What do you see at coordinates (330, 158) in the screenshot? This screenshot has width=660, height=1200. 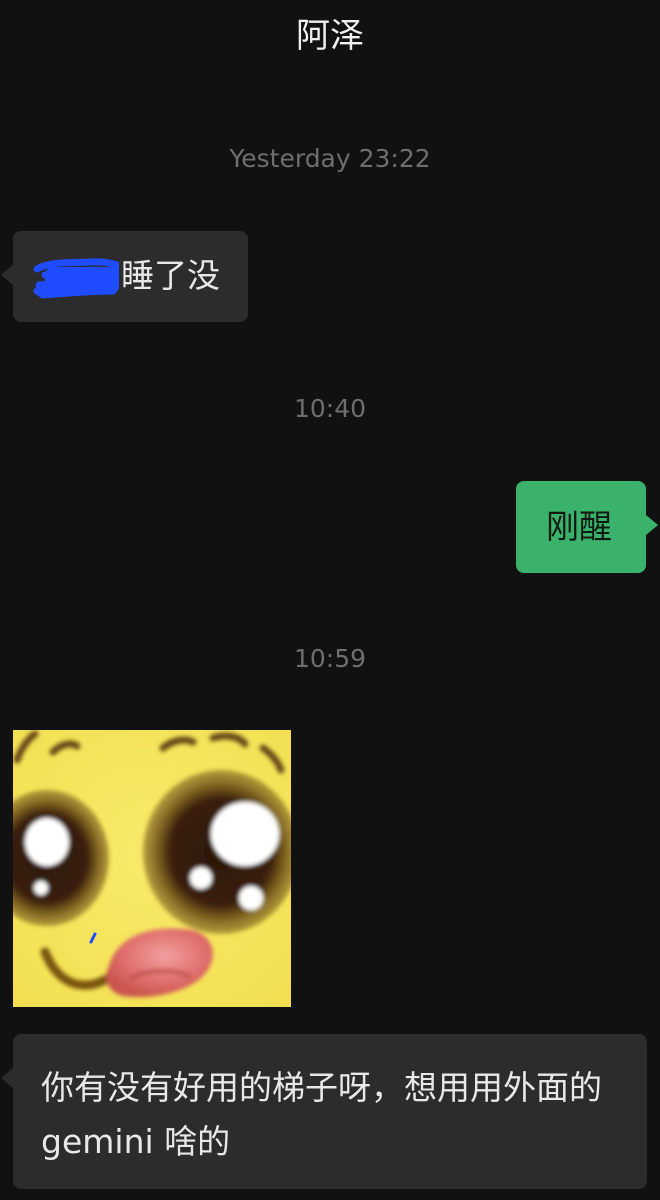 I see `timestamp: Yesterday 23:22` at bounding box center [330, 158].